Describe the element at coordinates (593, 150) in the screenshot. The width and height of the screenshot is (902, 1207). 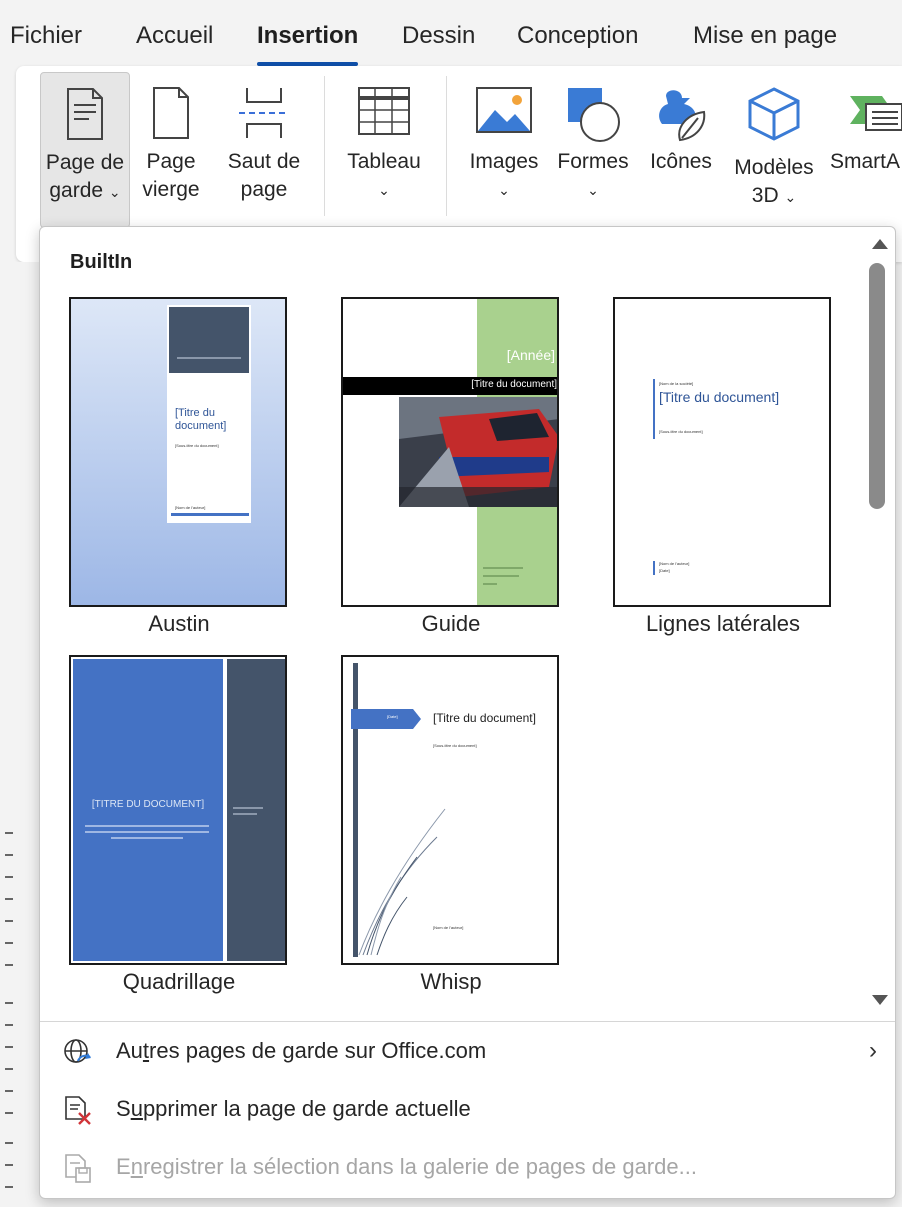
I see `formes-button: Formes ⌄` at that location.